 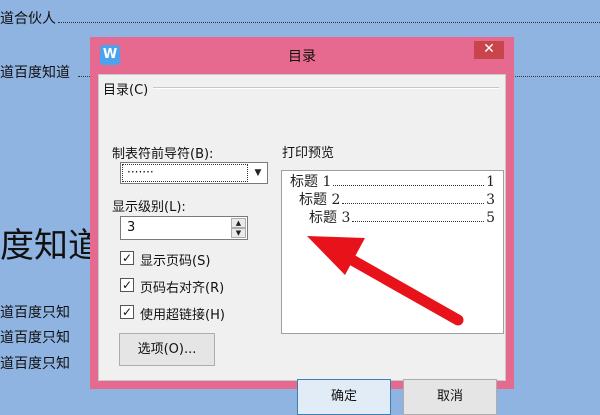 I want to click on red-arrow-annotation-icon, so click(x=385, y=281).